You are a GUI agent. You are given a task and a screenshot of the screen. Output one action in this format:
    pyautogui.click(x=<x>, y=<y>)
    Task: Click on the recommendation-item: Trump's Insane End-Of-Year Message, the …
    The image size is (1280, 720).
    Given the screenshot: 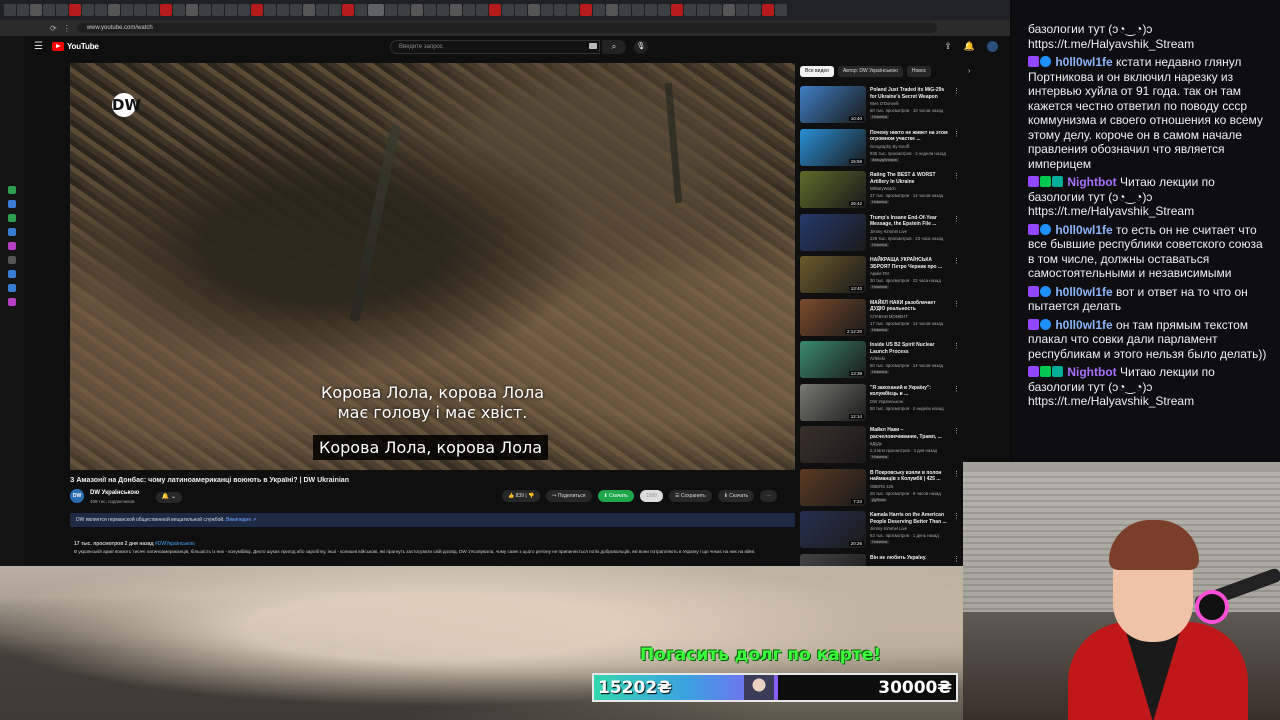 What is the action you would take?
    pyautogui.click(x=883, y=233)
    